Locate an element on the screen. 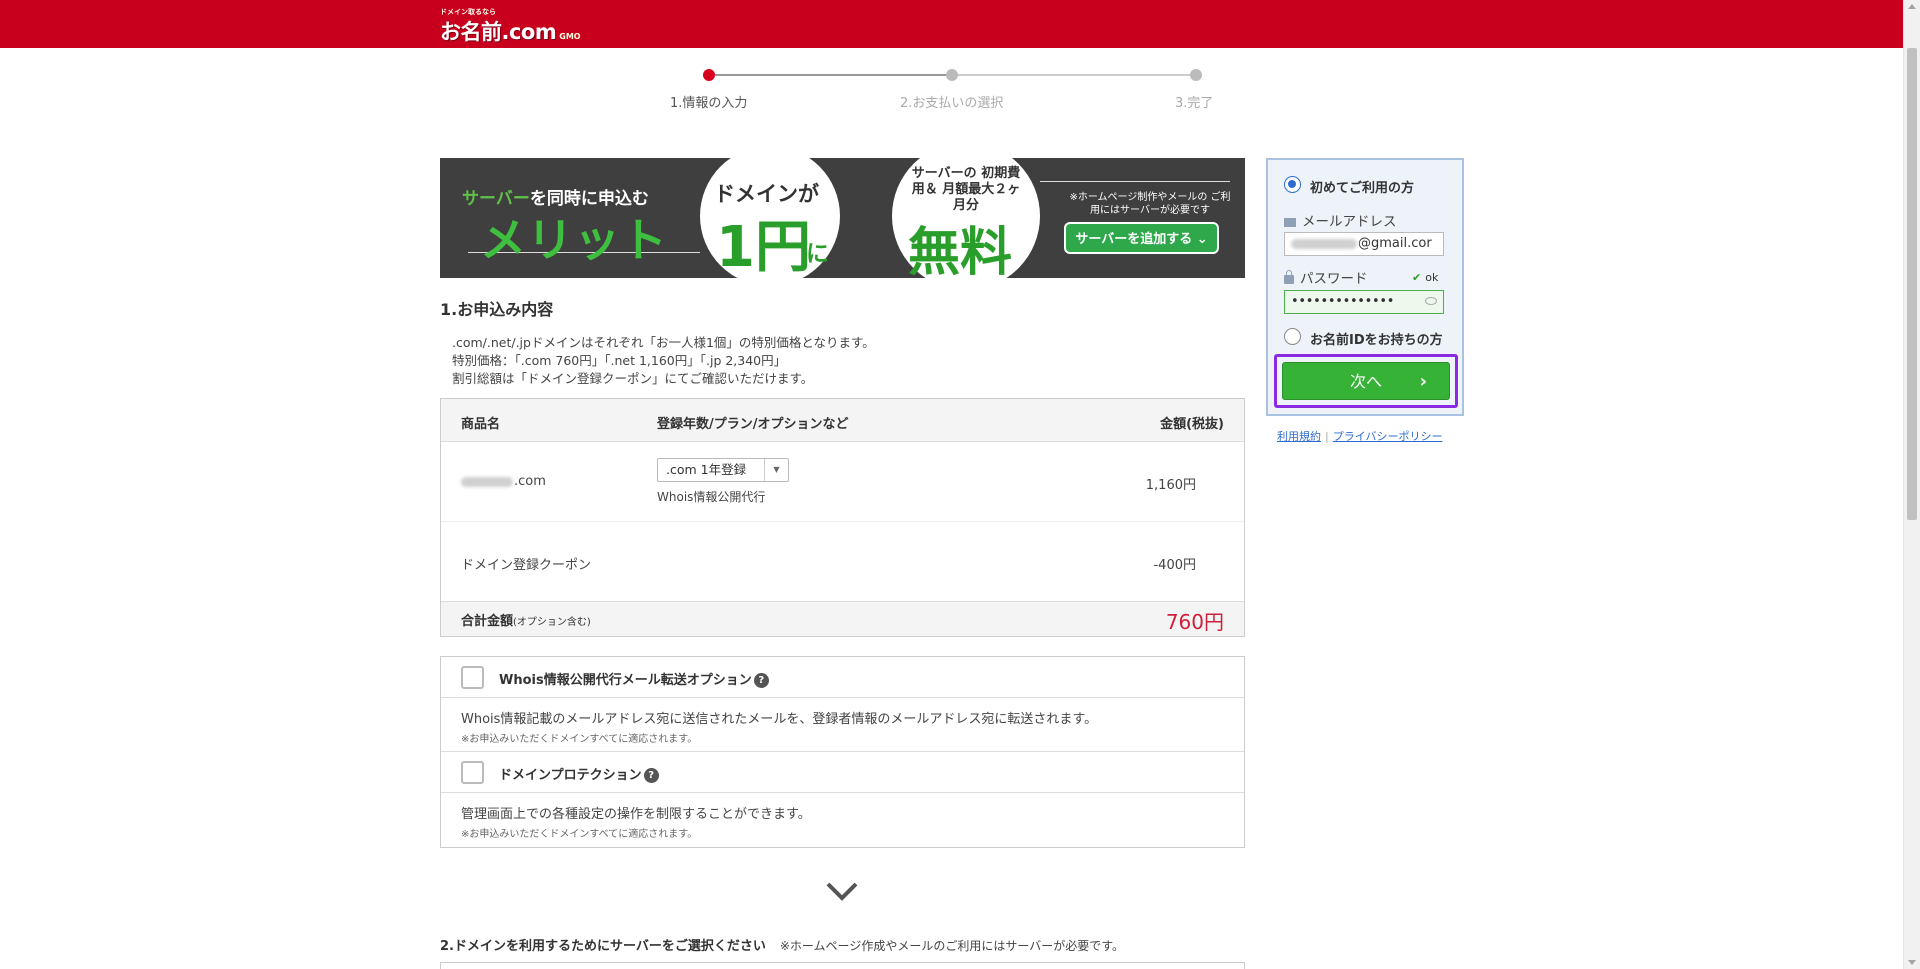 This screenshot has width=1920, height=969. option-desc-text: 管理画面上での各種設定の操作を制限することができます。 is located at coordinates (636, 814).